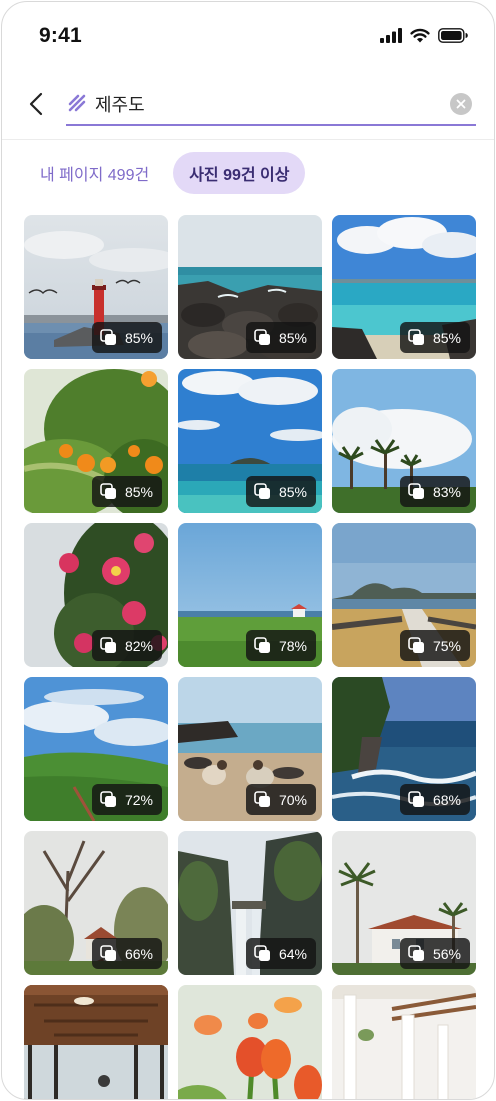 The image size is (496, 1101). I want to click on signal-icon, so click(391, 35).